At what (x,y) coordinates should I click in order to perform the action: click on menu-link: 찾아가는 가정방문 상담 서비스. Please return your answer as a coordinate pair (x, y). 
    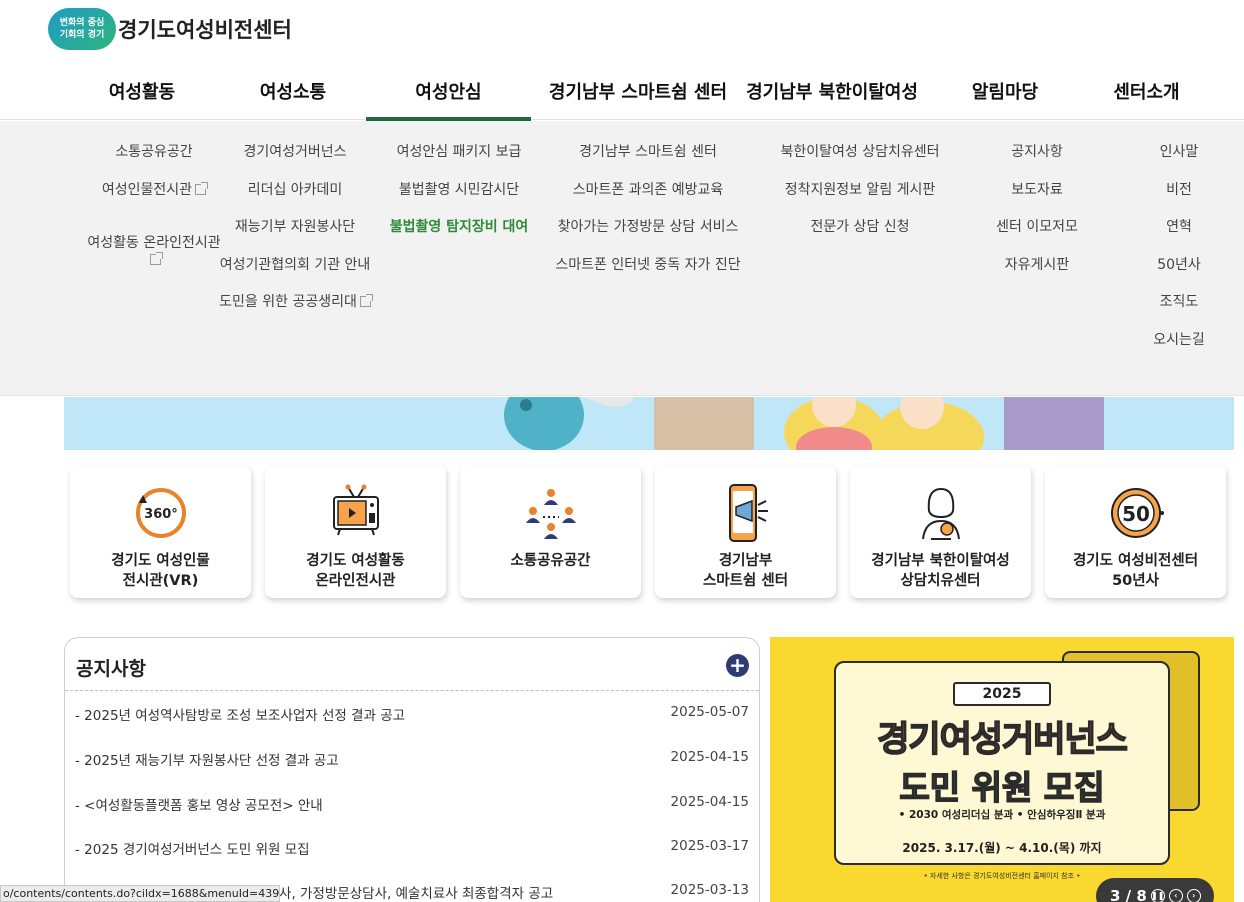
    Looking at the image, I should click on (648, 237).